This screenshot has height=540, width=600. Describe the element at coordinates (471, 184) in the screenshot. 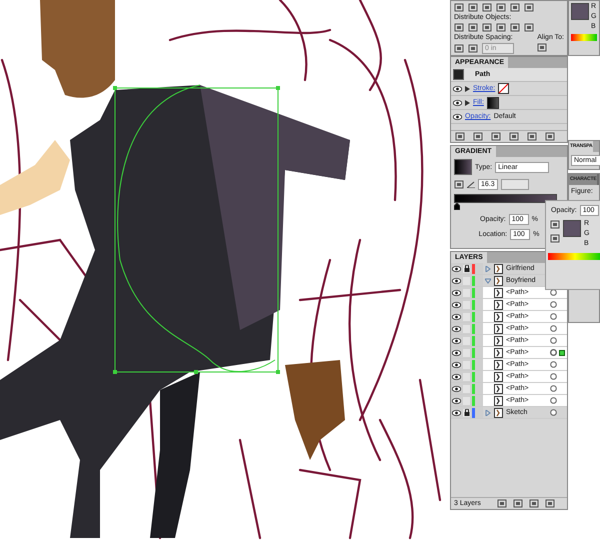

I see `angle-icon` at that location.